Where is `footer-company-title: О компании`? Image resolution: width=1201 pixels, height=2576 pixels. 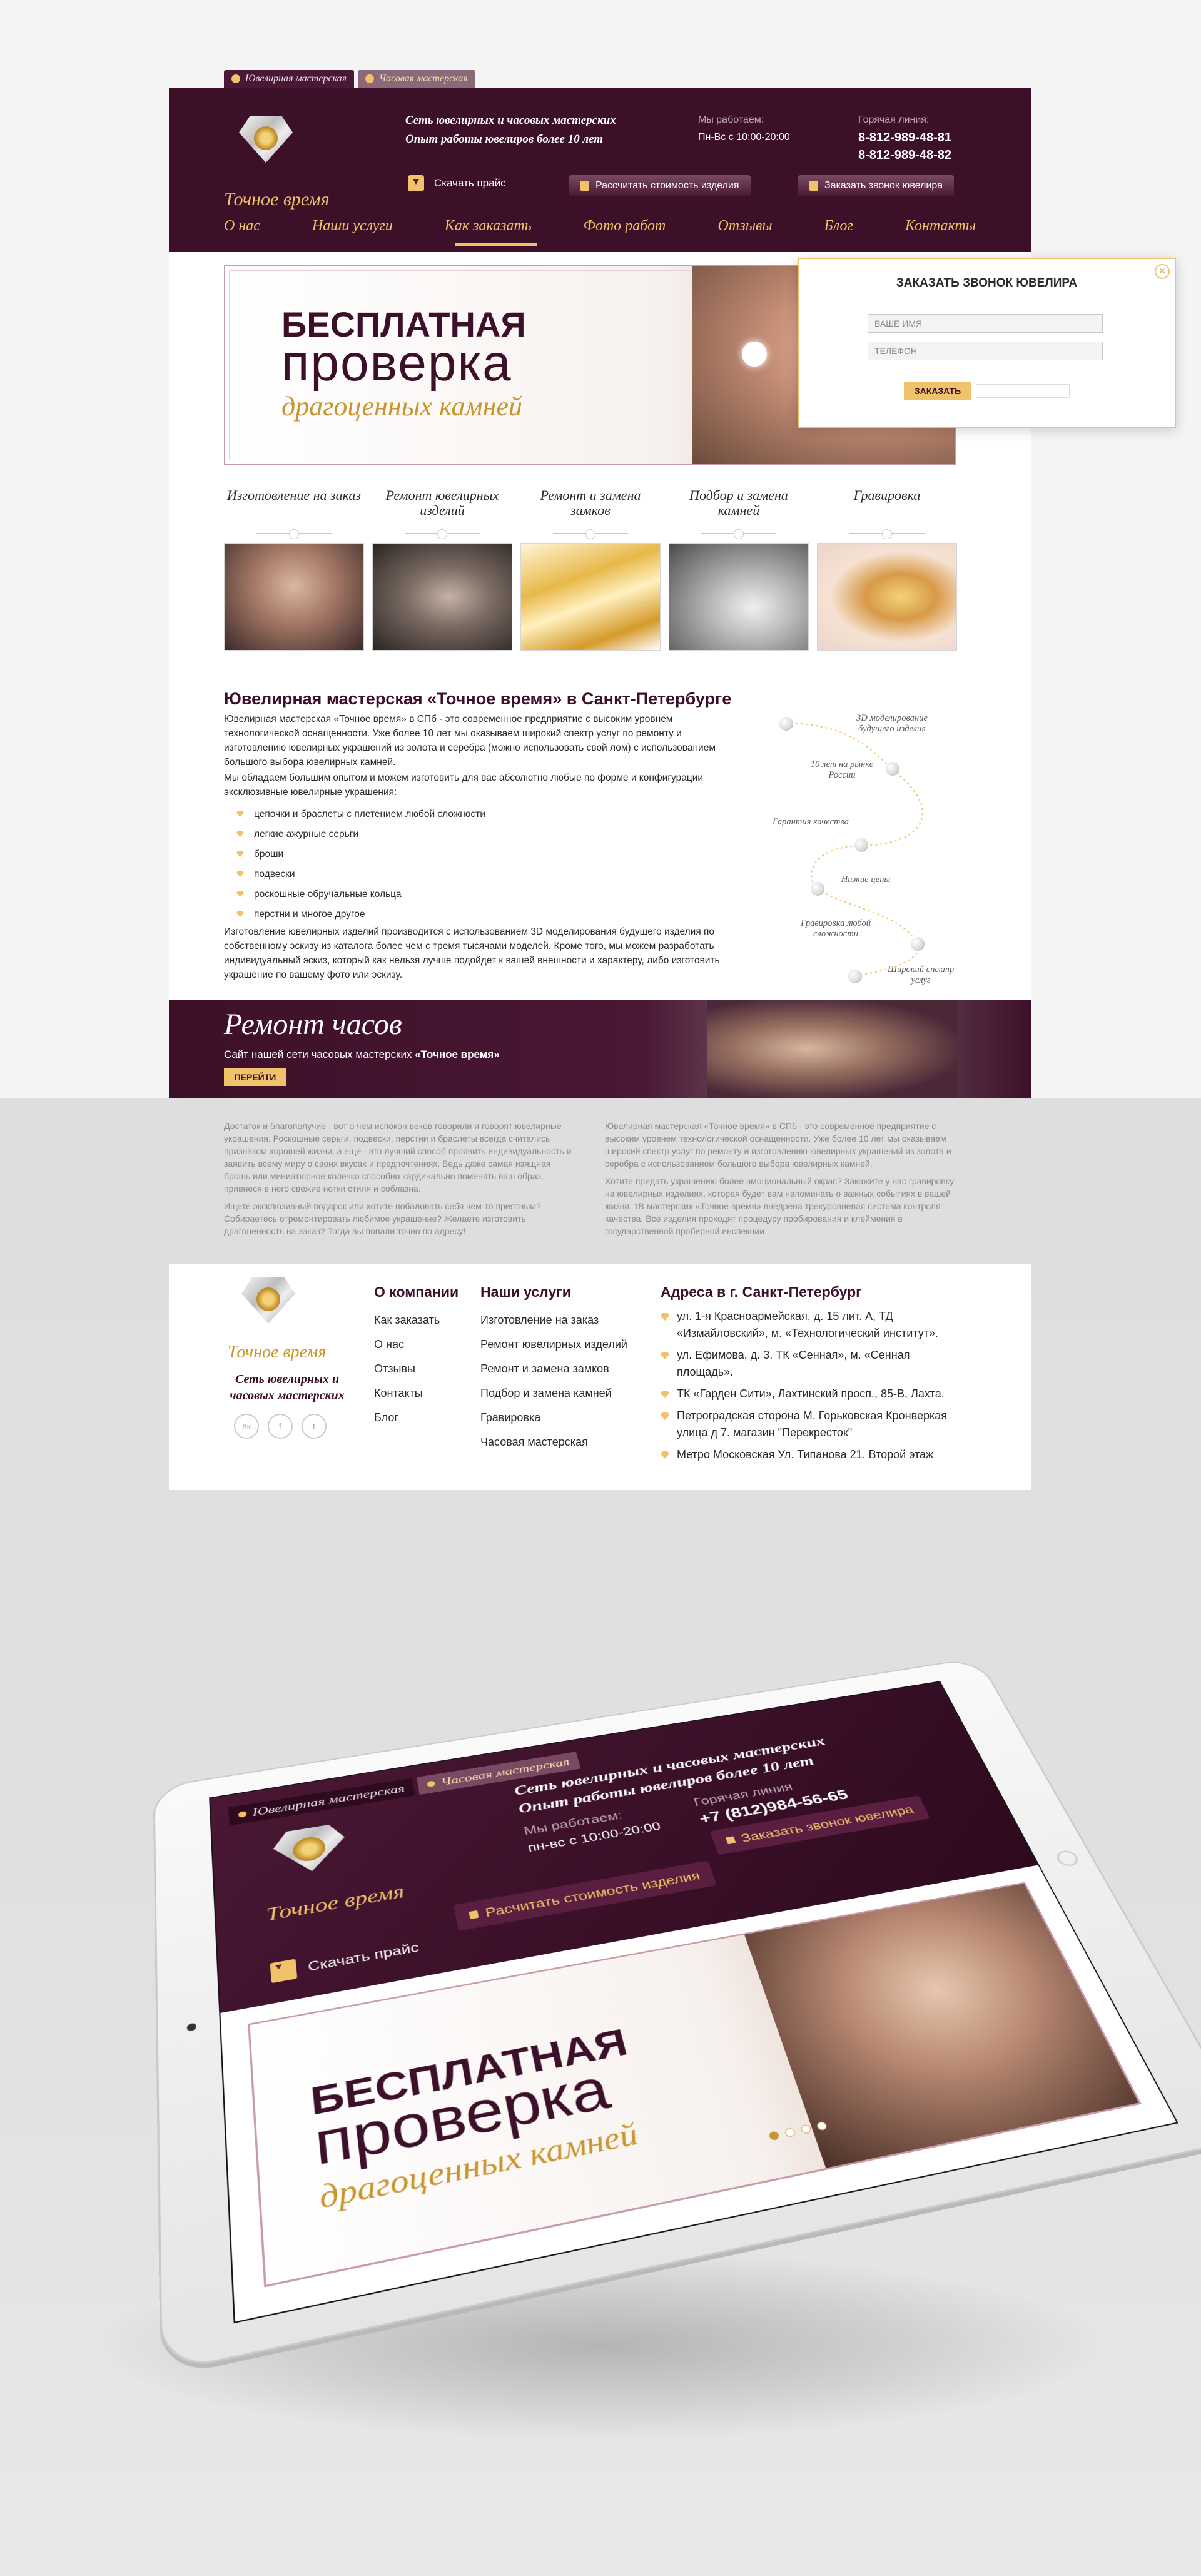
footer-company-title: О компании is located at coordinates (416, 1292).